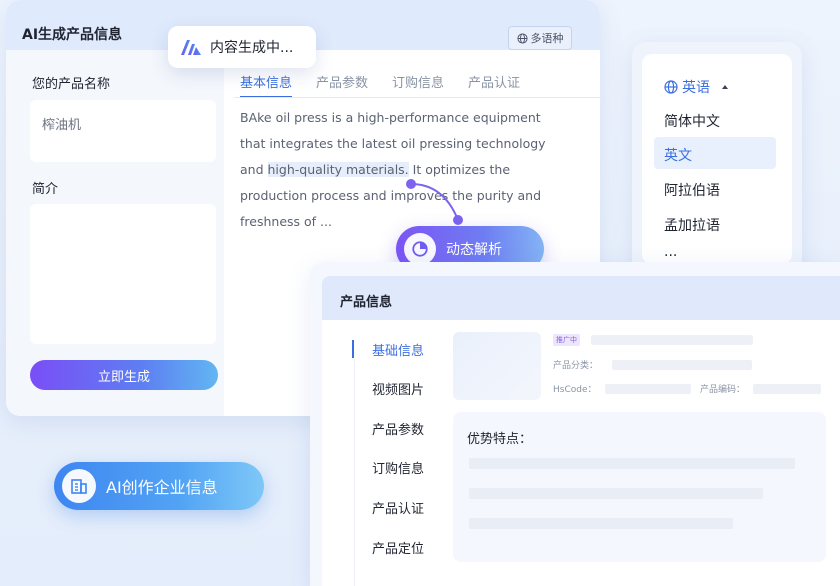 Image resolution: width=840 pixels, height=586 pixels. What do you see at coordinates (725, 87) in the screenshot?
I see `caret-up-icon` at bounding box center [725, 87].